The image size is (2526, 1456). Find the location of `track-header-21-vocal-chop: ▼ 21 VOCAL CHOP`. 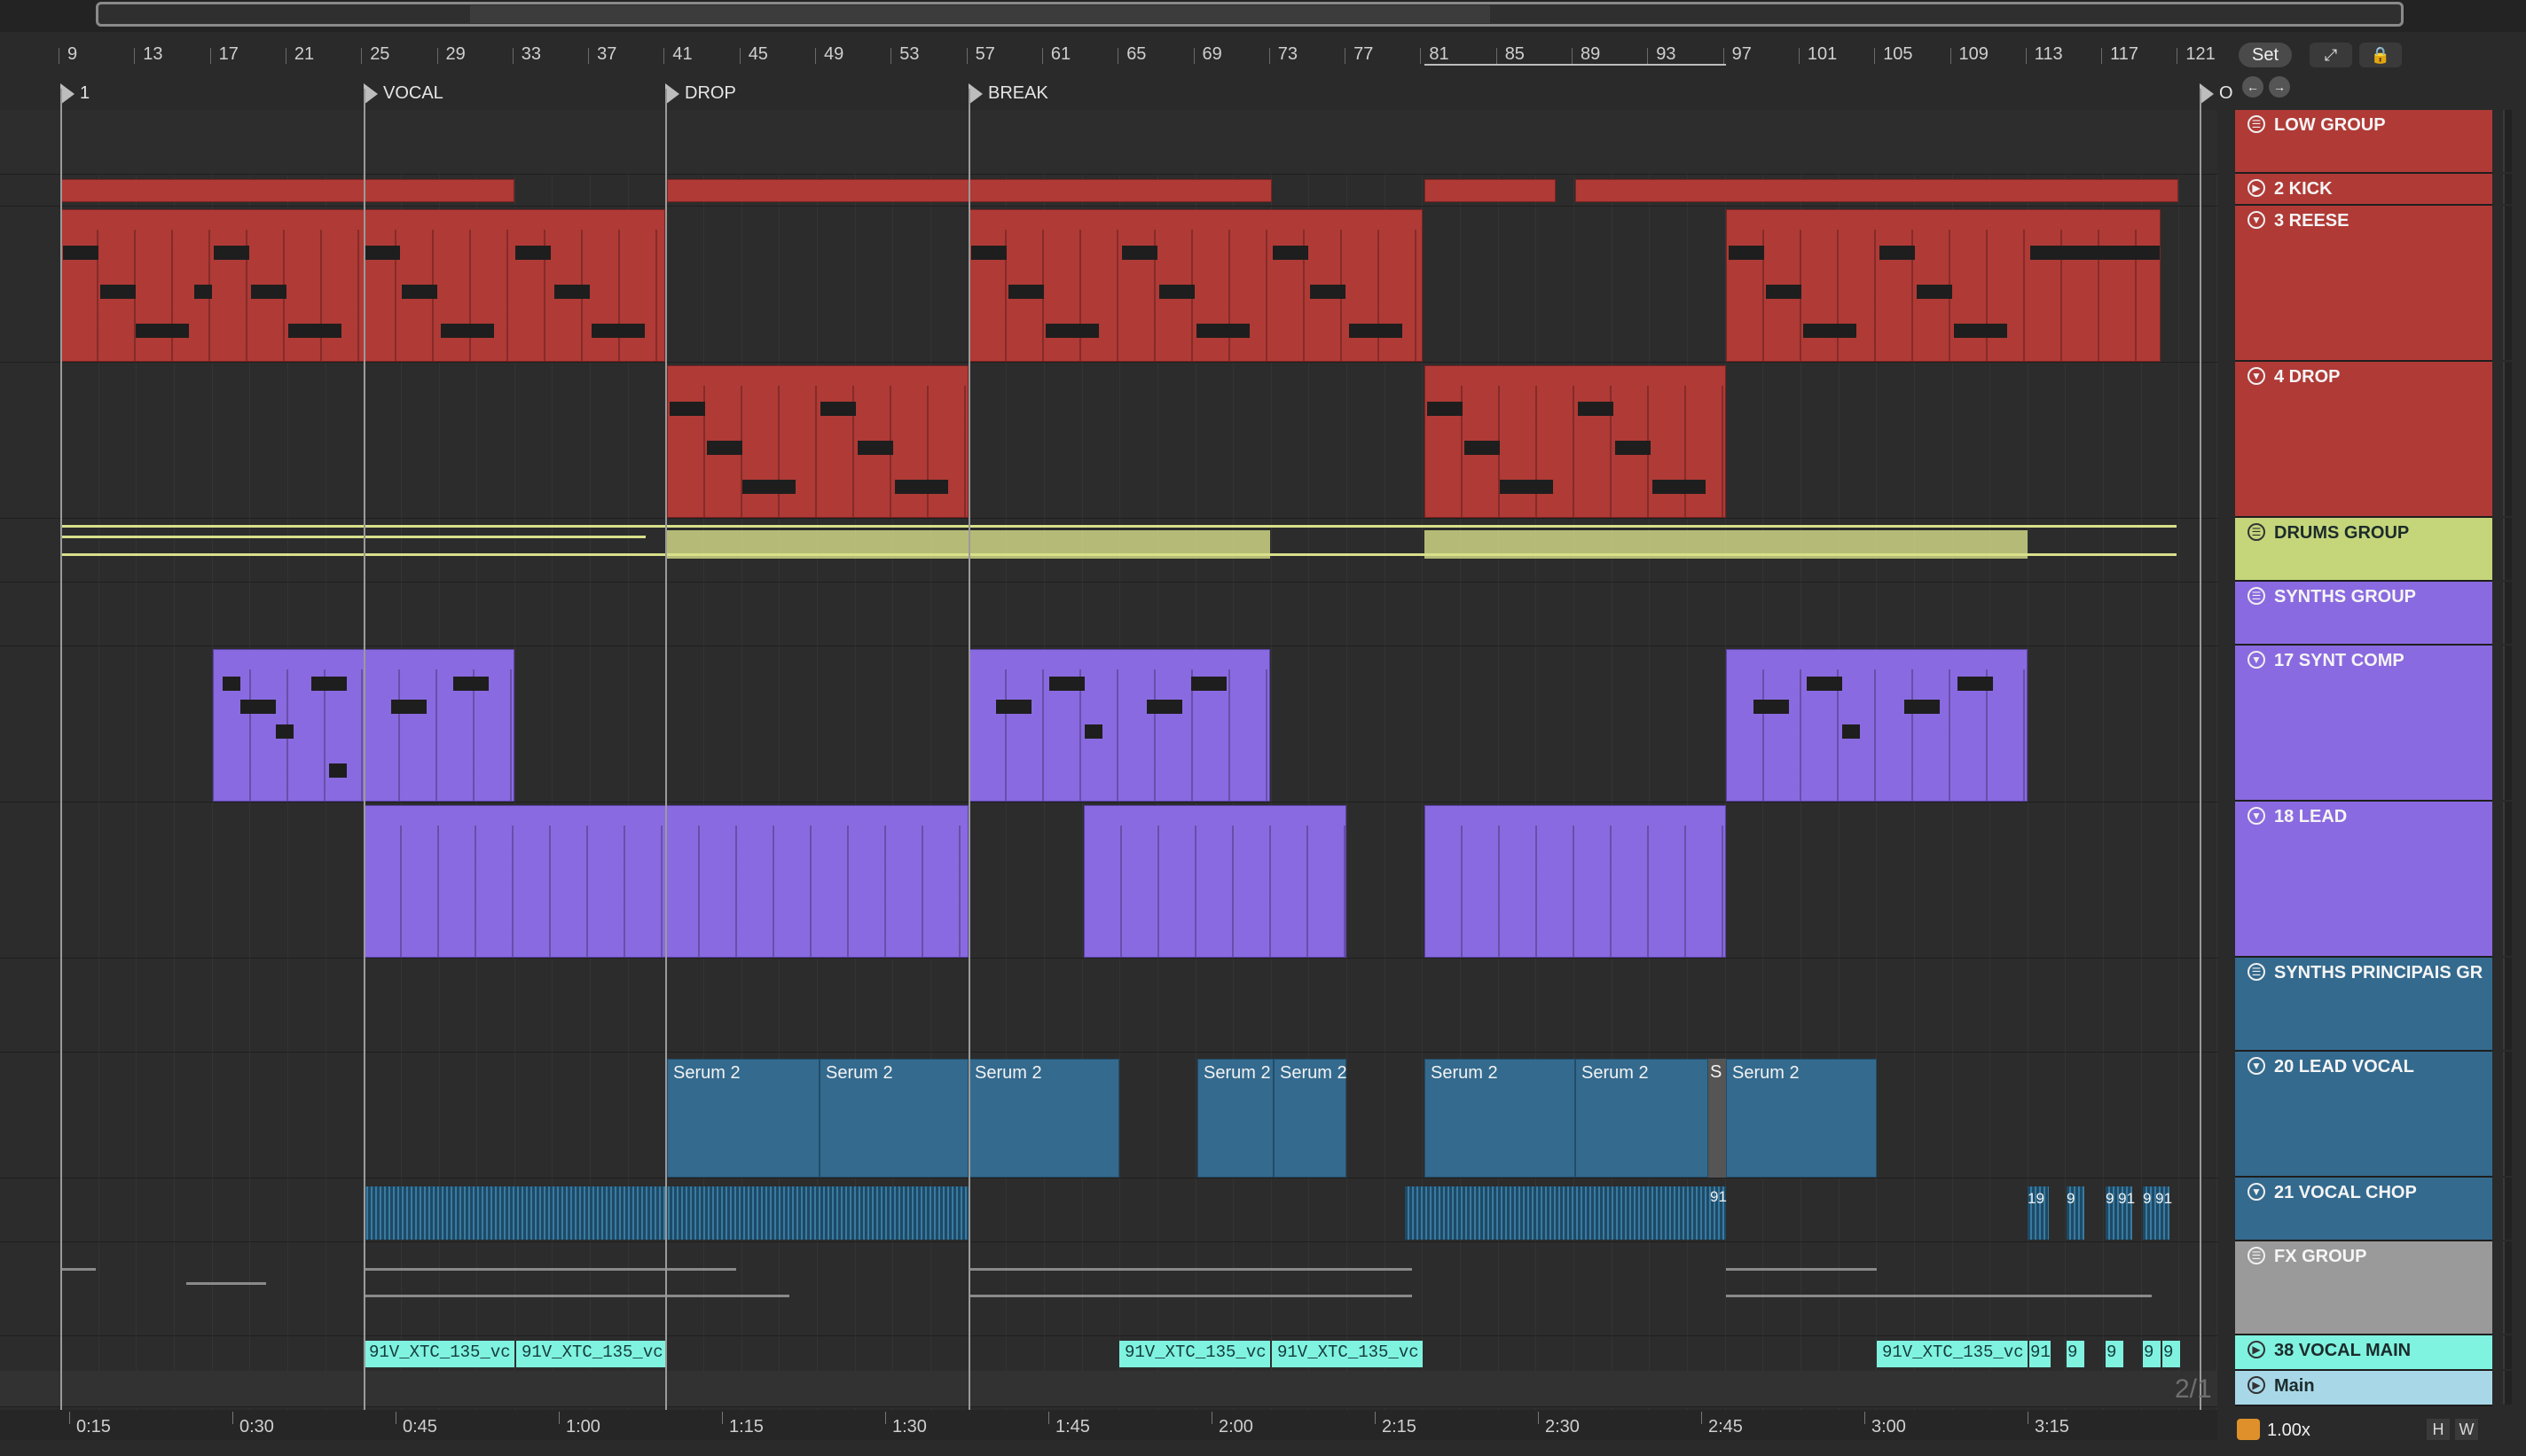

track-header-21-vocal-chop: ▼ 21 VOCAL CHOP is located at coordinates (2373, 1209).